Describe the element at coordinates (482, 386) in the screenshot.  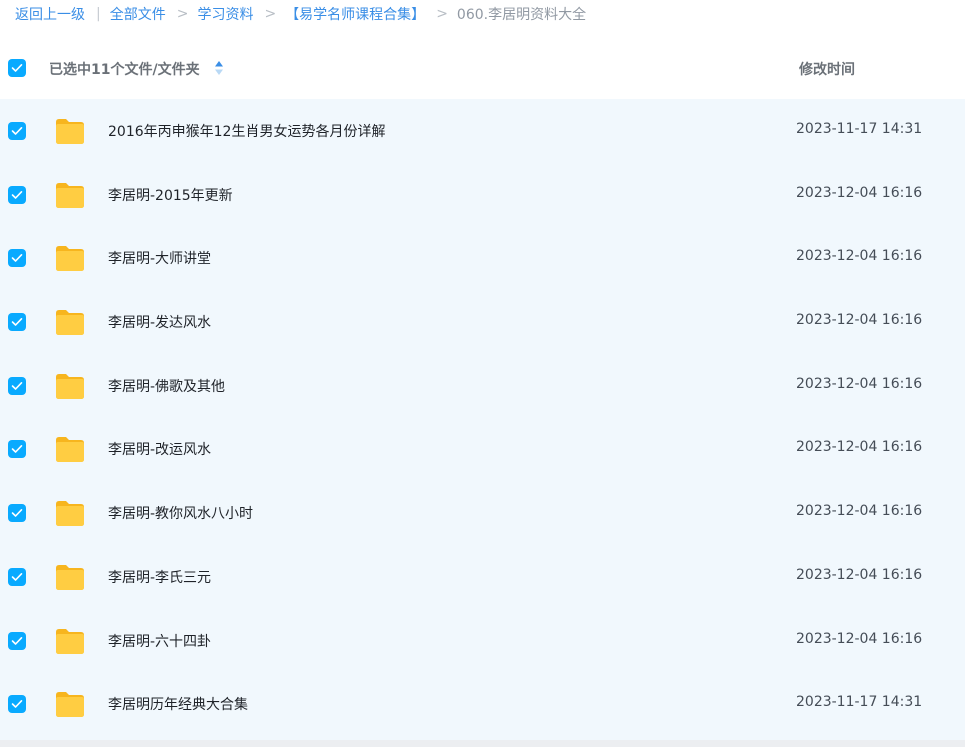
I see `file-row: 李居明-佛歌及其他 2023-12-04 16:16` at that location.